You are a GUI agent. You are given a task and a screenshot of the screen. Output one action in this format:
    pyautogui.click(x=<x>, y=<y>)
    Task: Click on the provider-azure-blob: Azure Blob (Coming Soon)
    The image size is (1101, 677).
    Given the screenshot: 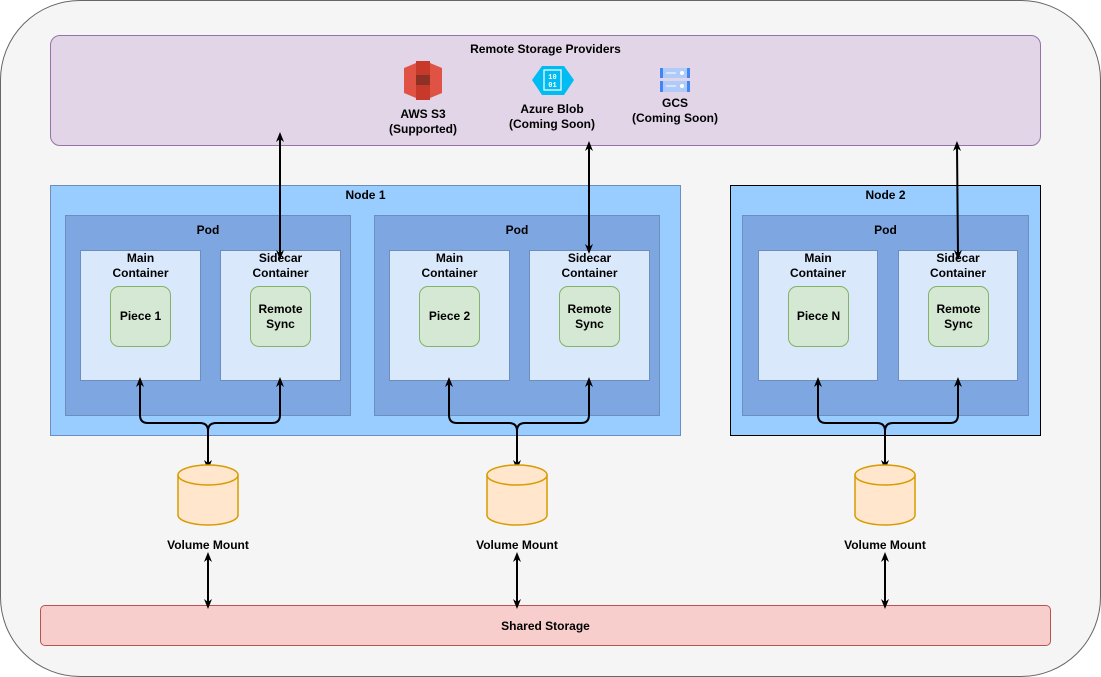 What is the action you would take?
    pyautogui.click(x=552, y=117)
    